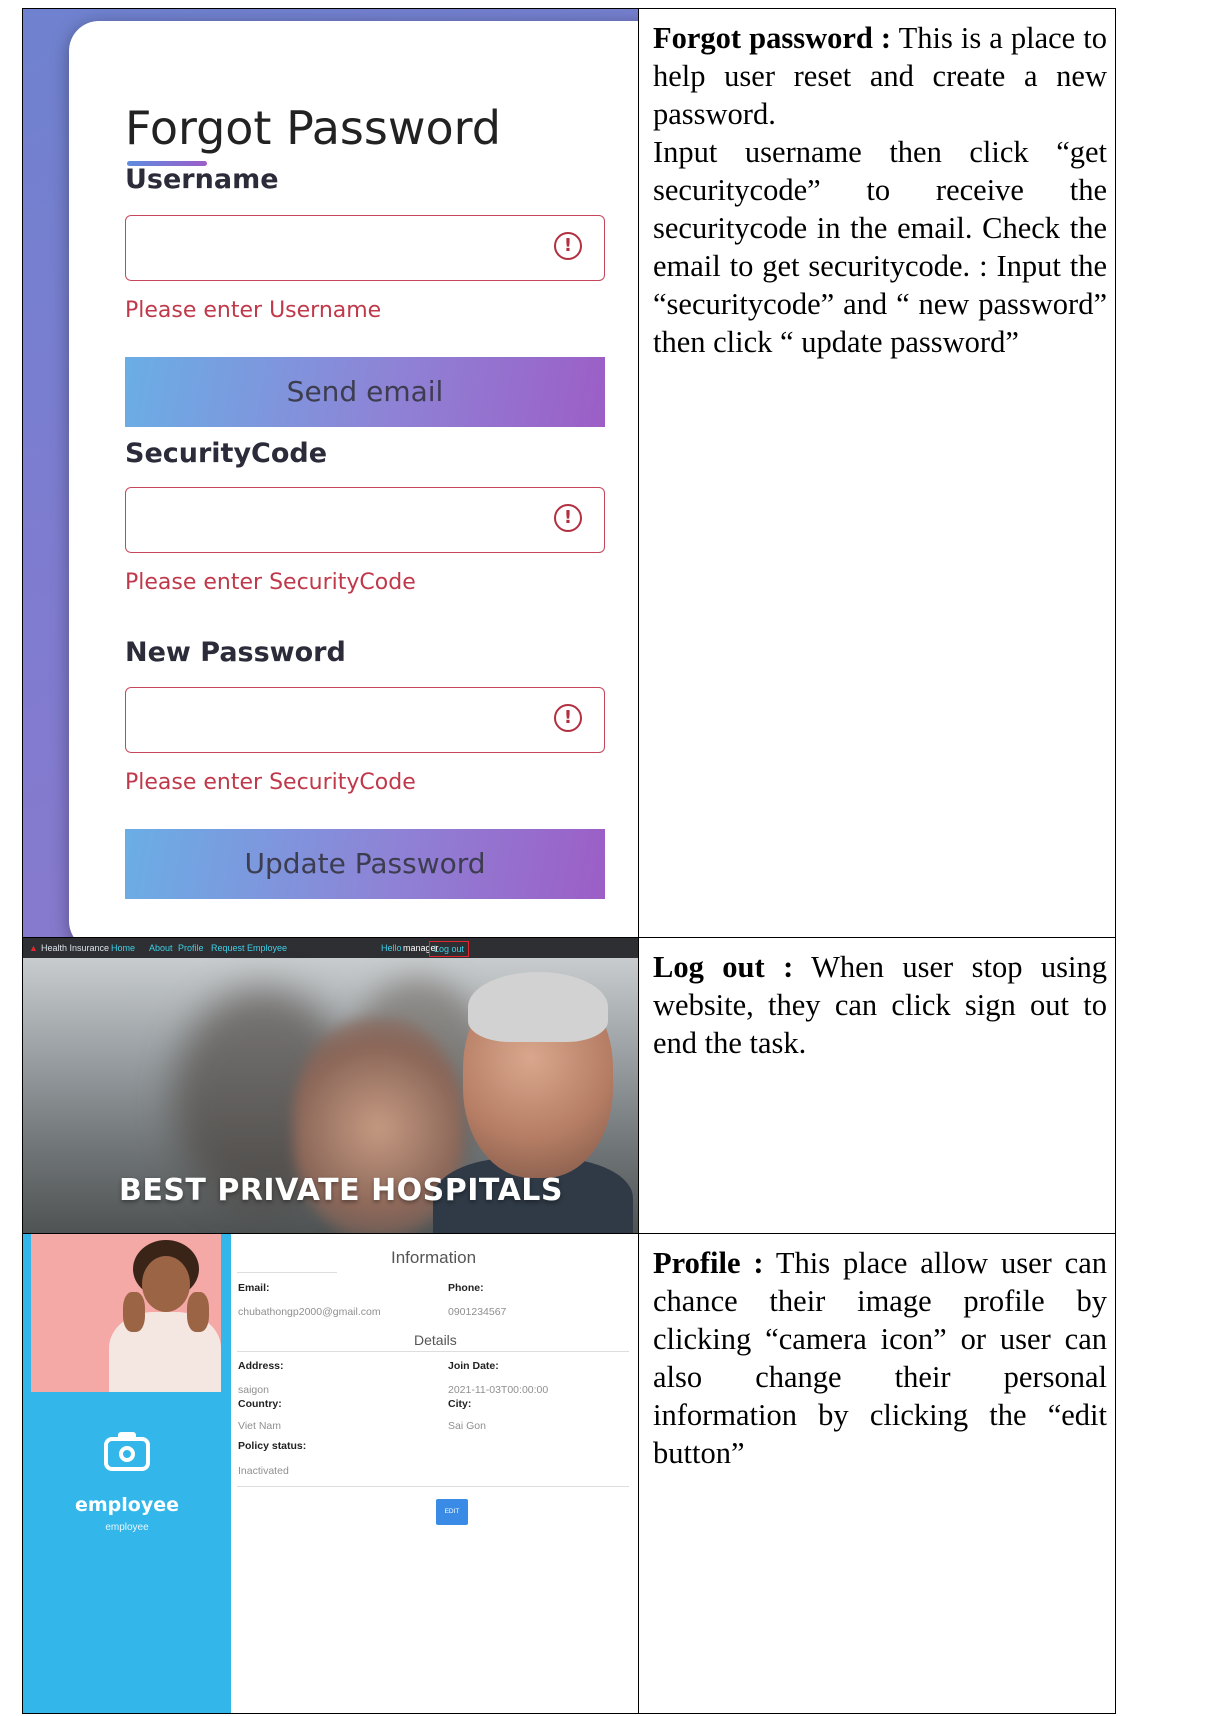  Describe the element at coordinates (127, 1473) in the screenshot. I see `profile-sidebar: employee employee` at that location.